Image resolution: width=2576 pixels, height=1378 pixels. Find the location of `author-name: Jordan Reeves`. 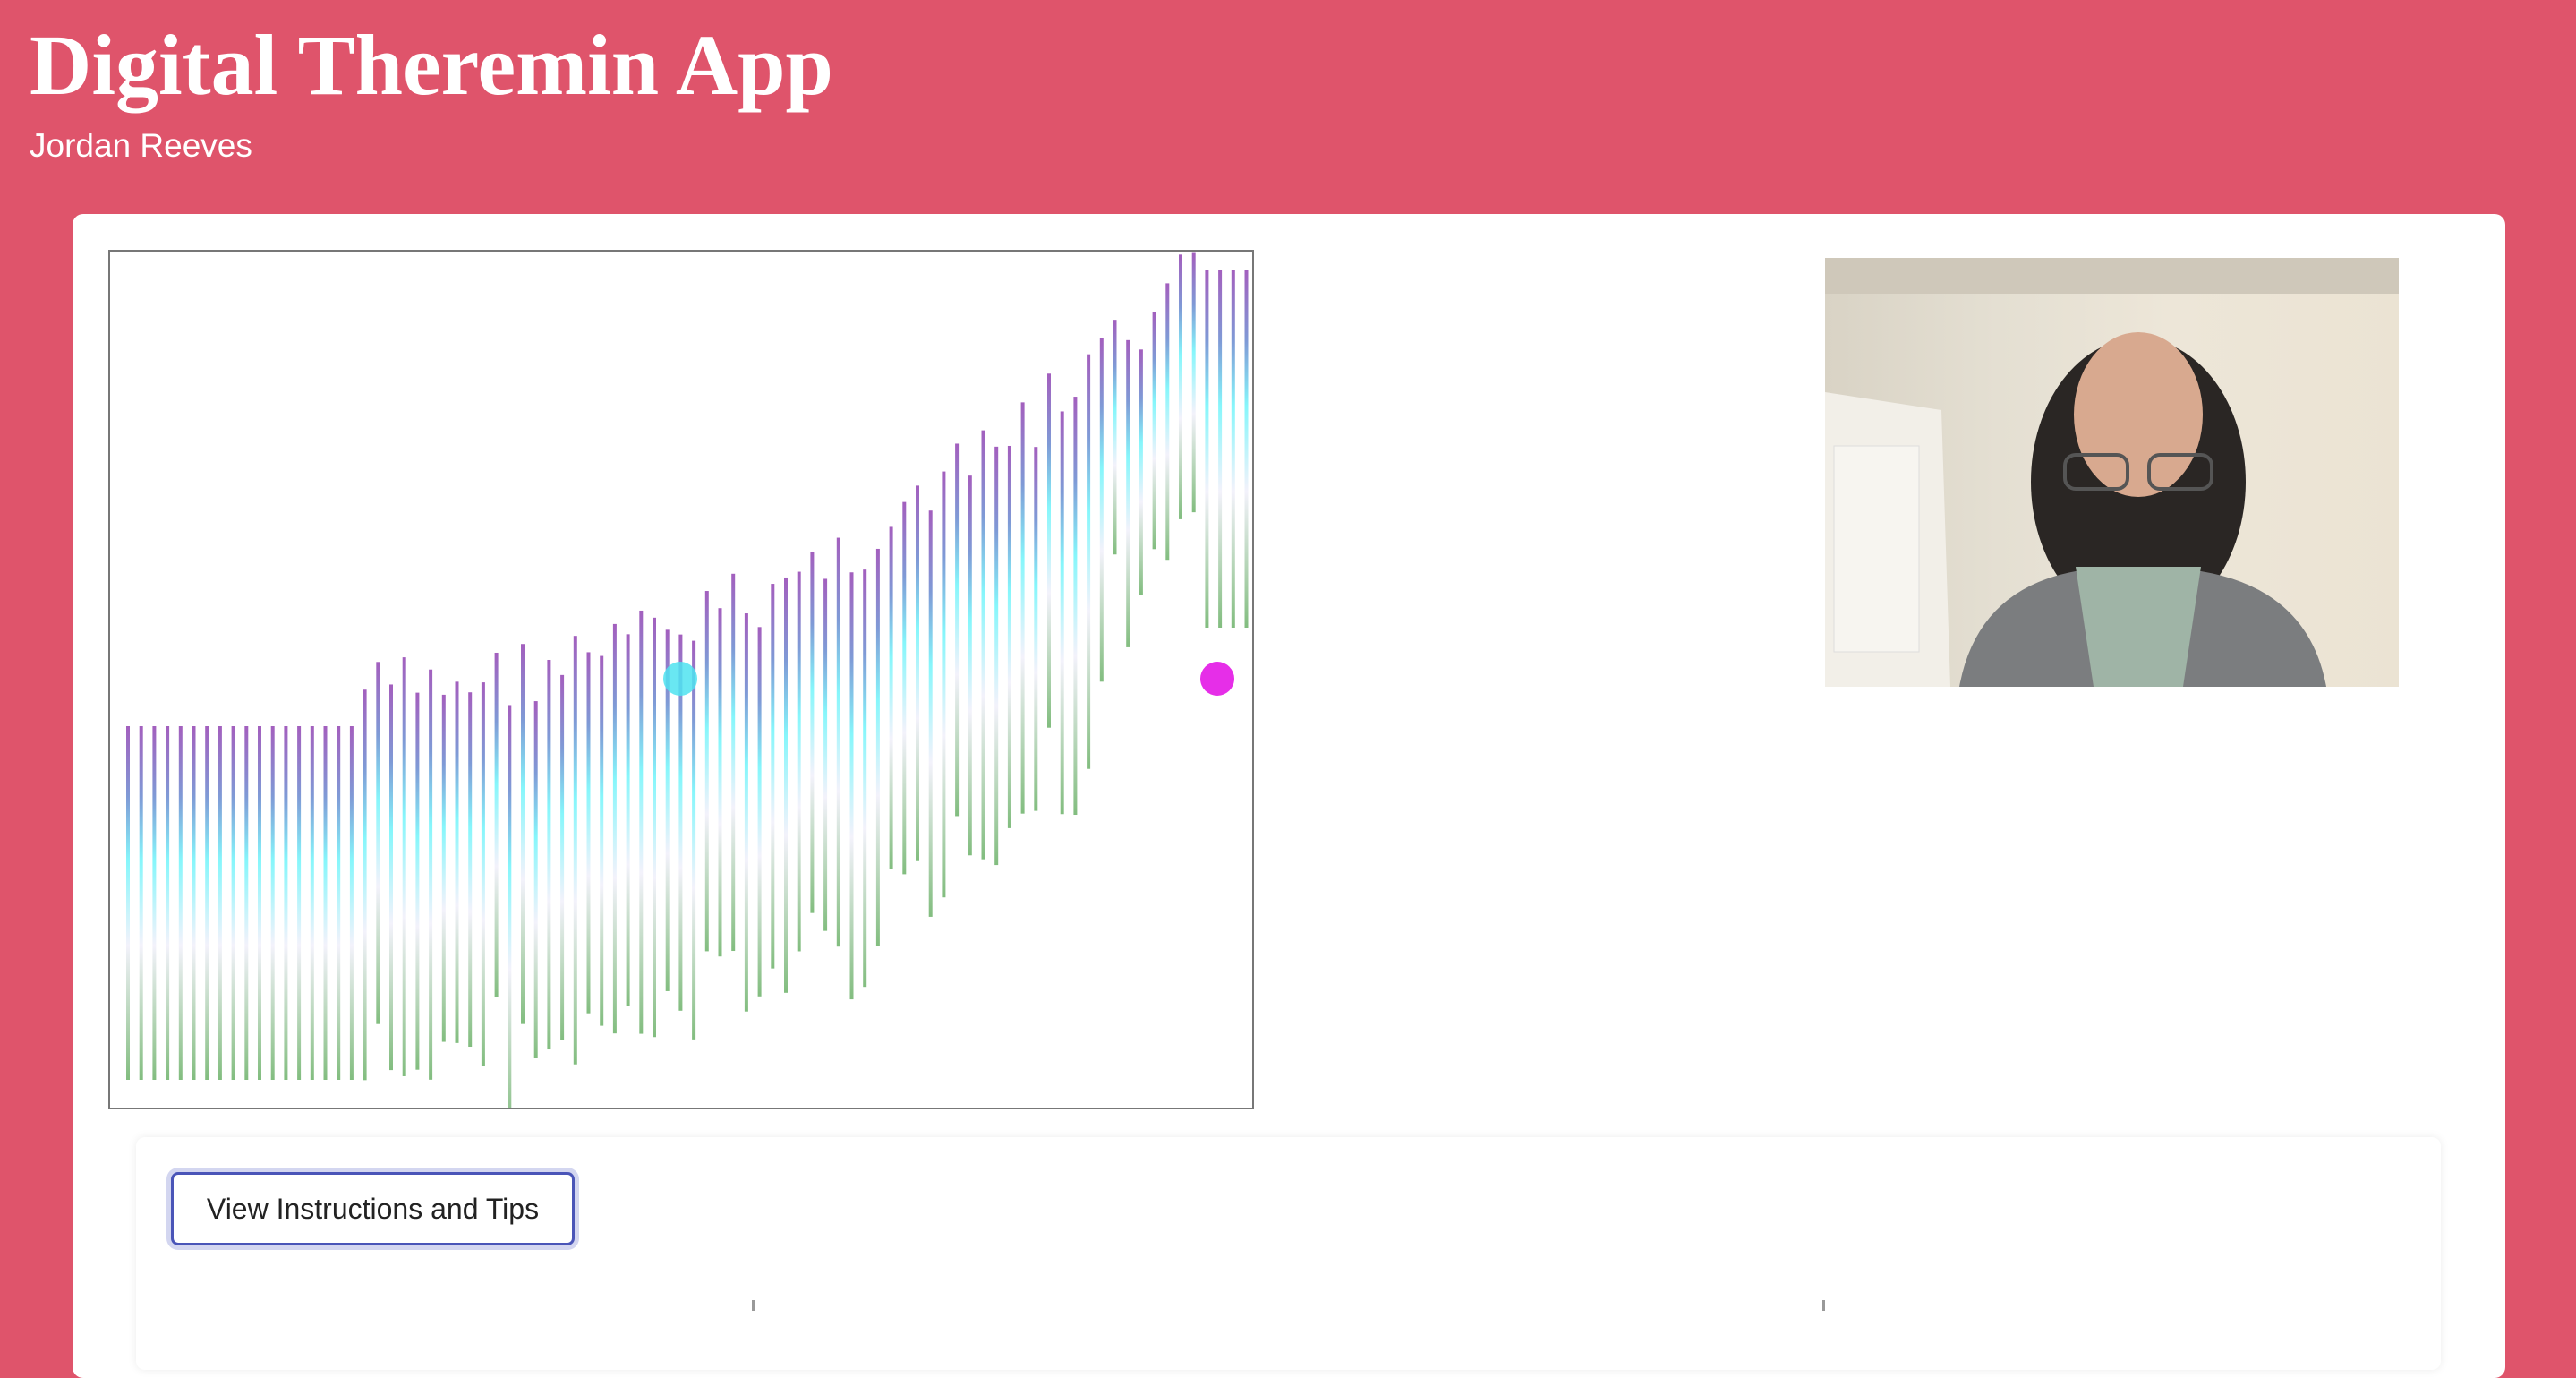

author-name: Jordan Reeves is located at coordinates (141, 145).